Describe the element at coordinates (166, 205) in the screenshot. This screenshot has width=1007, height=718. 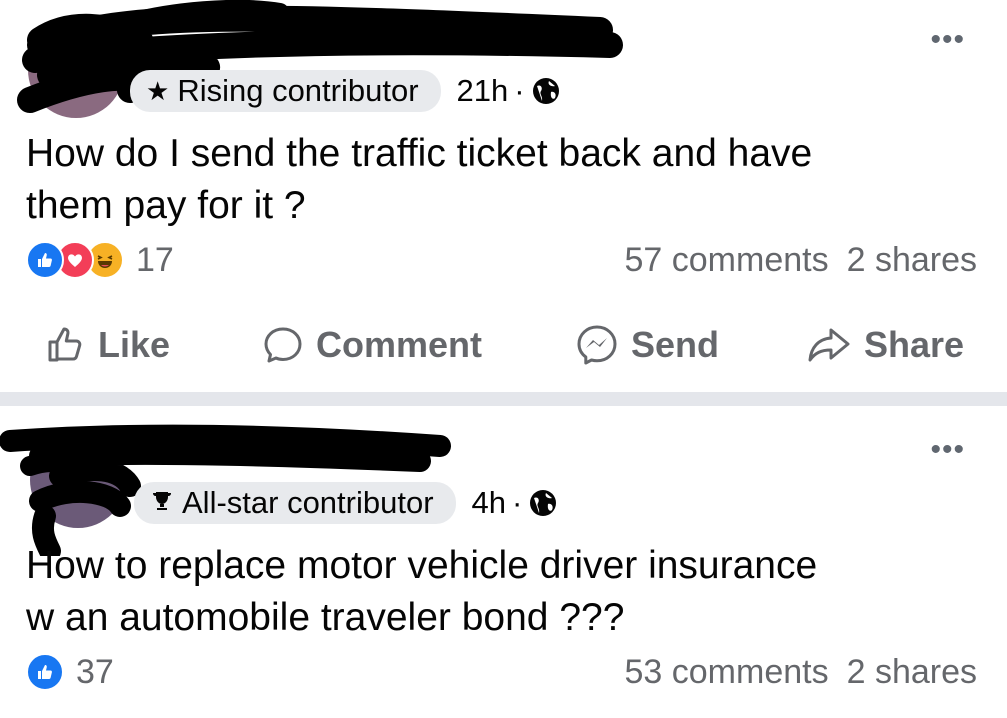
I see `post-text-line: them pay for it ?` at that location.